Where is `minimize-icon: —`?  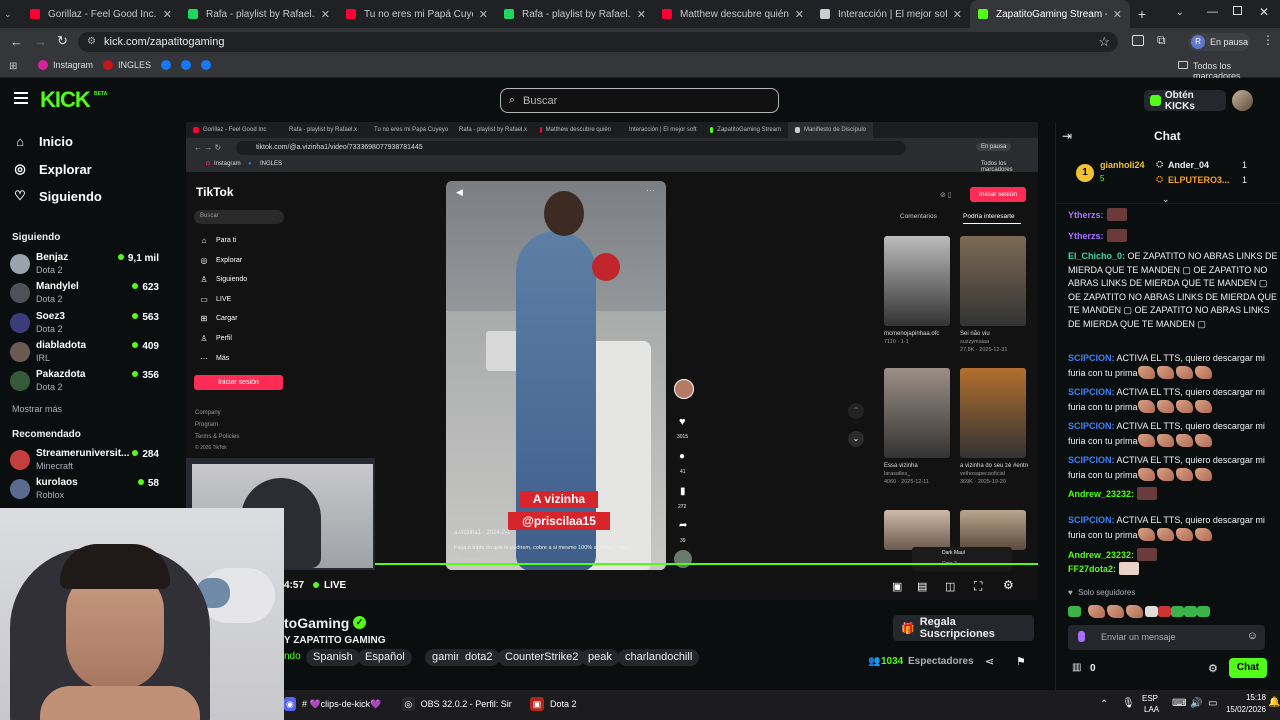 minimize-icon: — is located at coordinates (1212, 12).